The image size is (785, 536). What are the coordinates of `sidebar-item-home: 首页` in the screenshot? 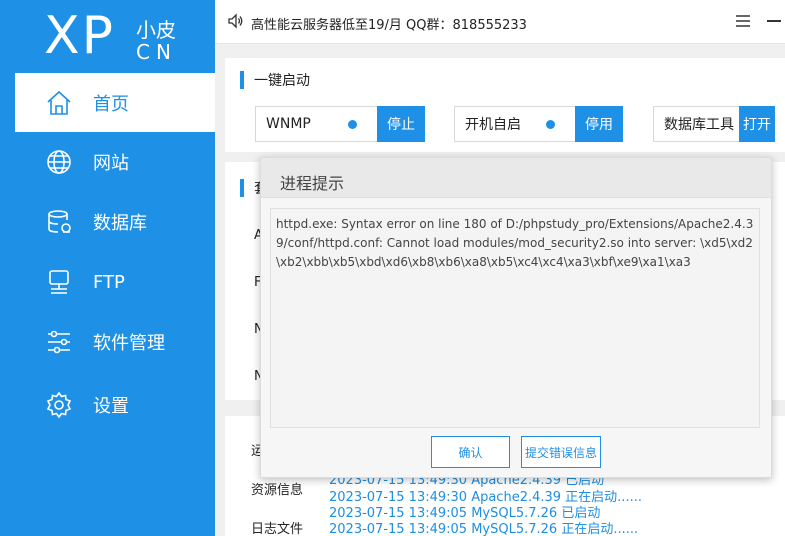 It's located at (115, 102).